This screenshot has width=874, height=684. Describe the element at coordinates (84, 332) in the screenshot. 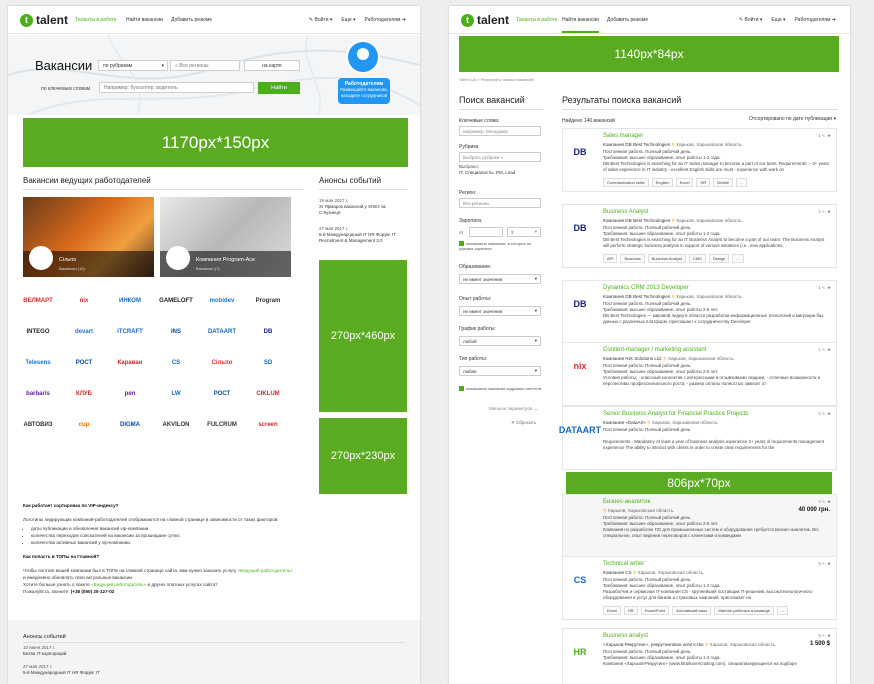

I see `employer-logo: devart` at that location.